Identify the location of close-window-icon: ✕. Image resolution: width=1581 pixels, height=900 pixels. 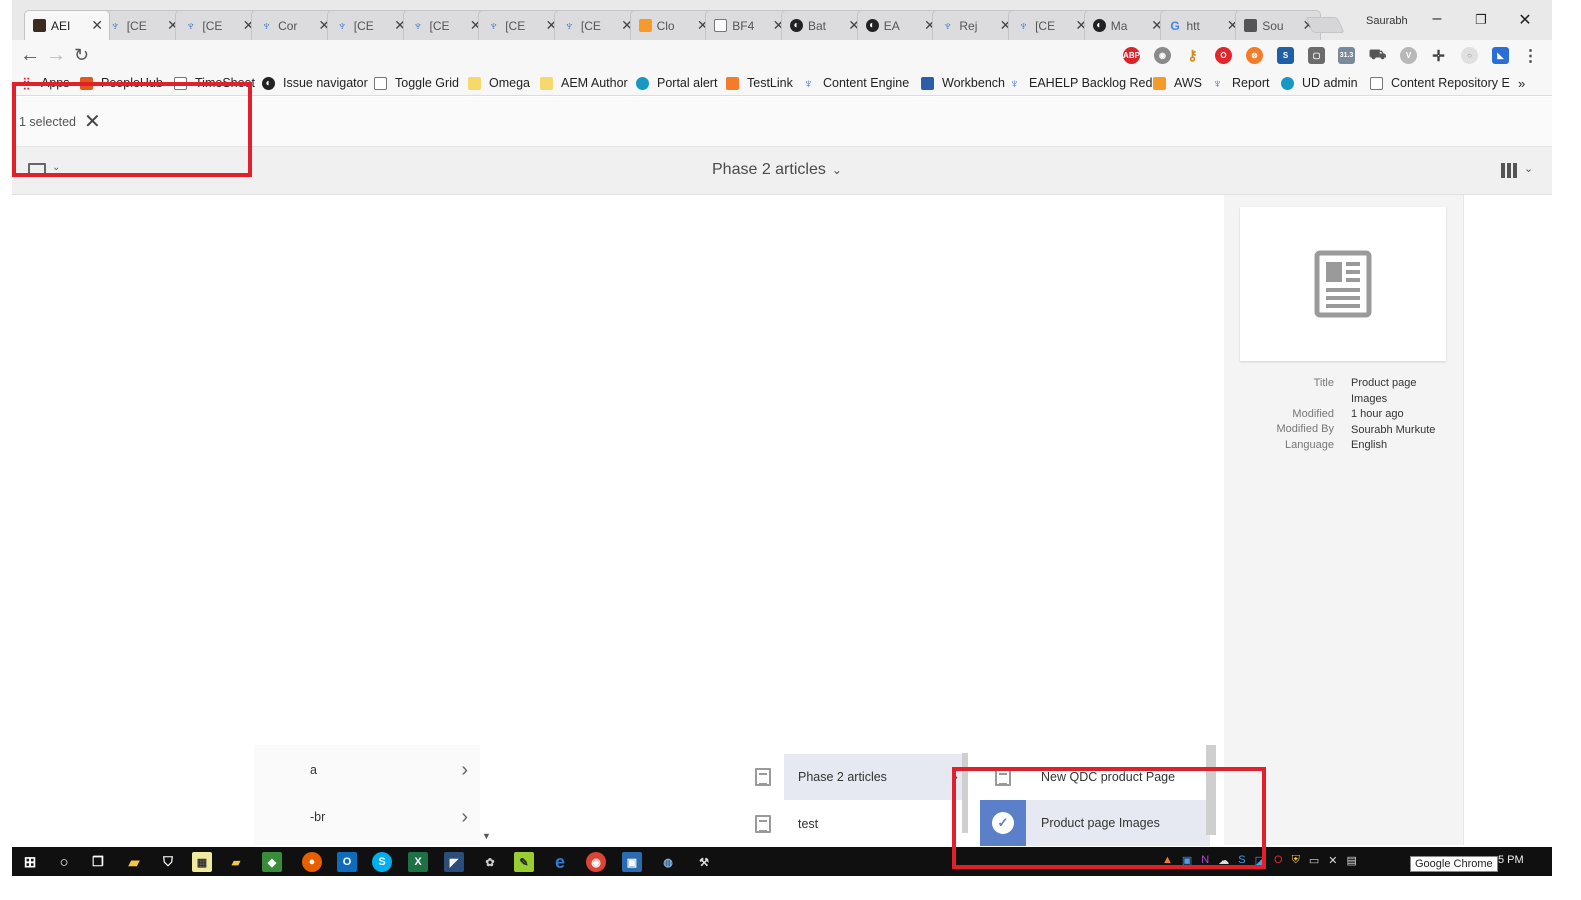
(1525, 20).